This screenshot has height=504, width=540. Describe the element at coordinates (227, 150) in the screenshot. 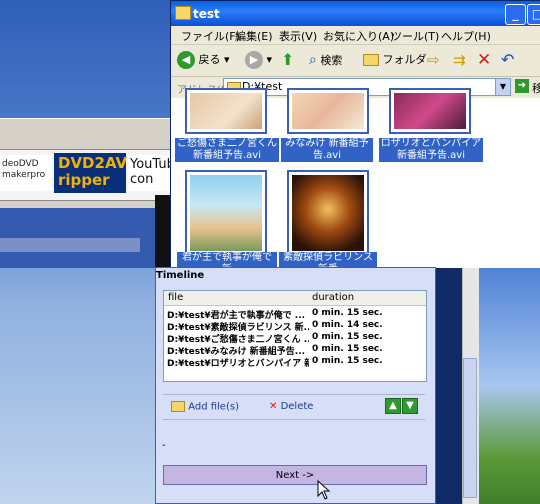

I see `file-label: ご愁傷さま二ノ宮くん 新番組予告.avi` at that location.